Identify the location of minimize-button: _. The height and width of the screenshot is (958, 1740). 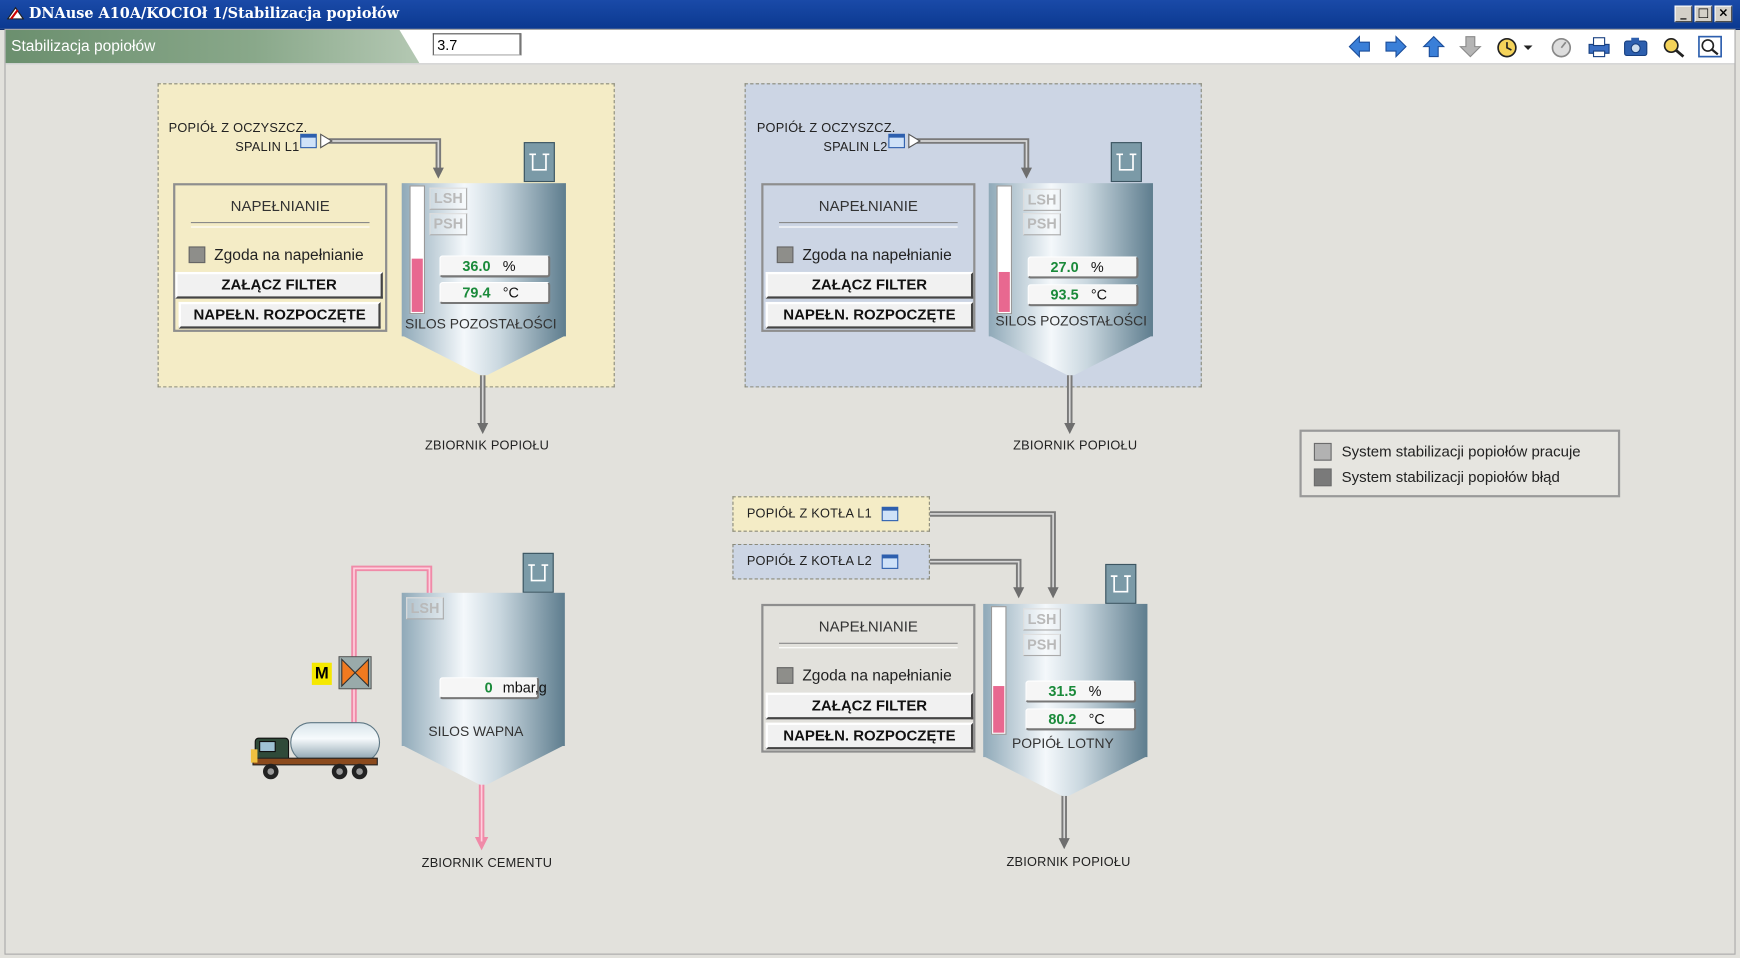
(1683, 14).